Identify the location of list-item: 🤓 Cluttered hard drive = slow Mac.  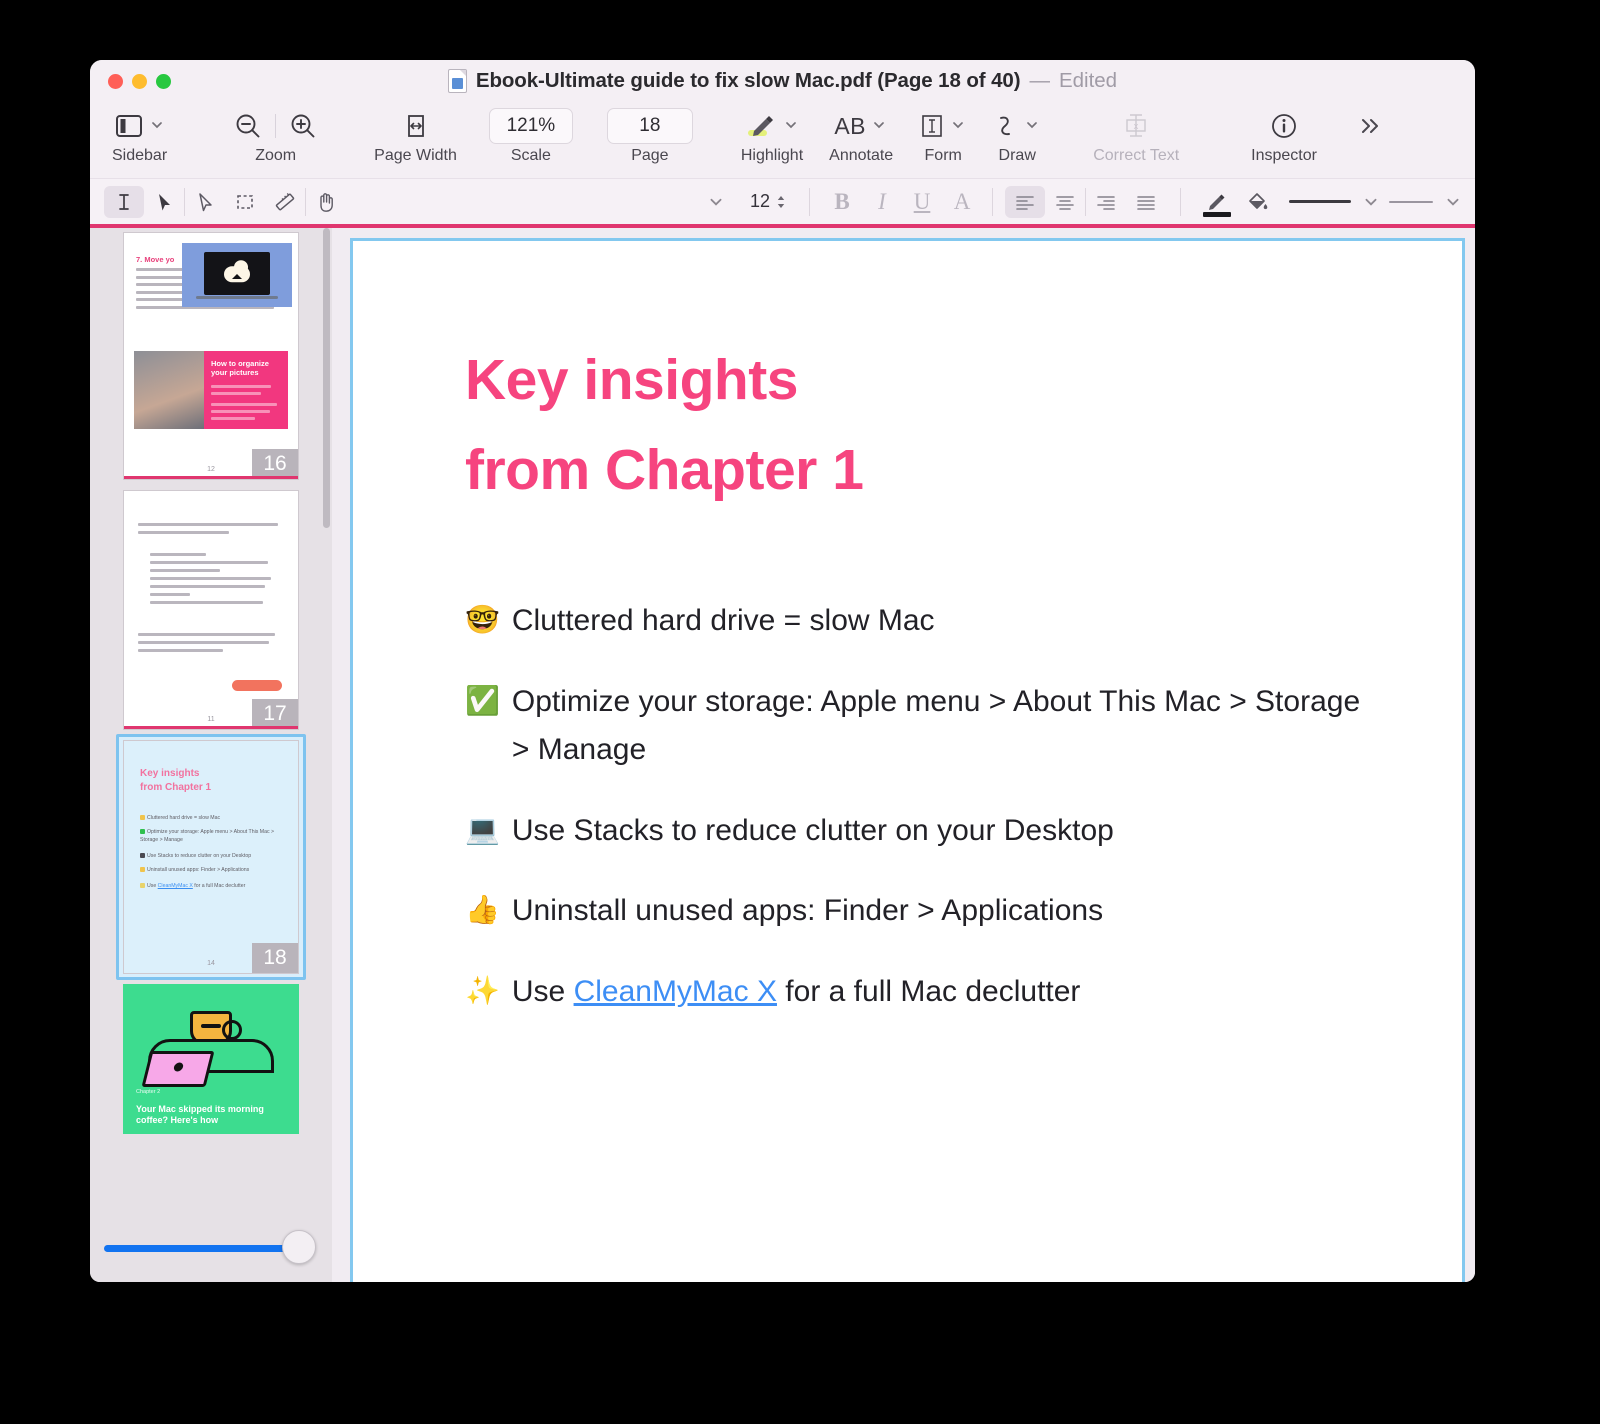
(917, 621).